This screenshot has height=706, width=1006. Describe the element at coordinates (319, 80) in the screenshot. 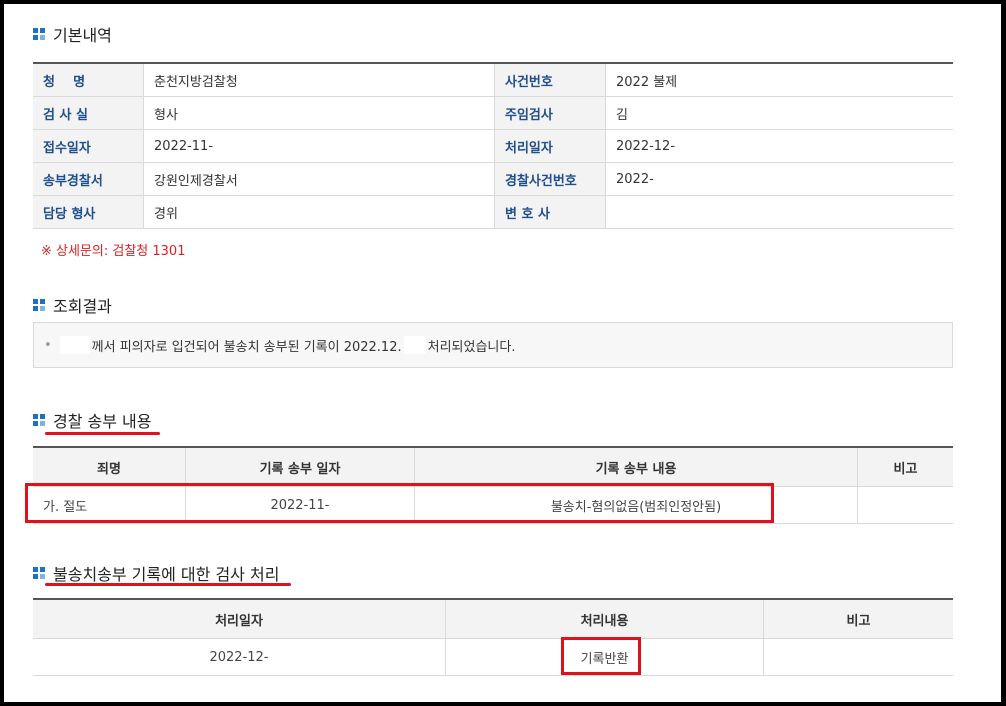

I see `value-cell: 춘천지방검찰청` at that location.